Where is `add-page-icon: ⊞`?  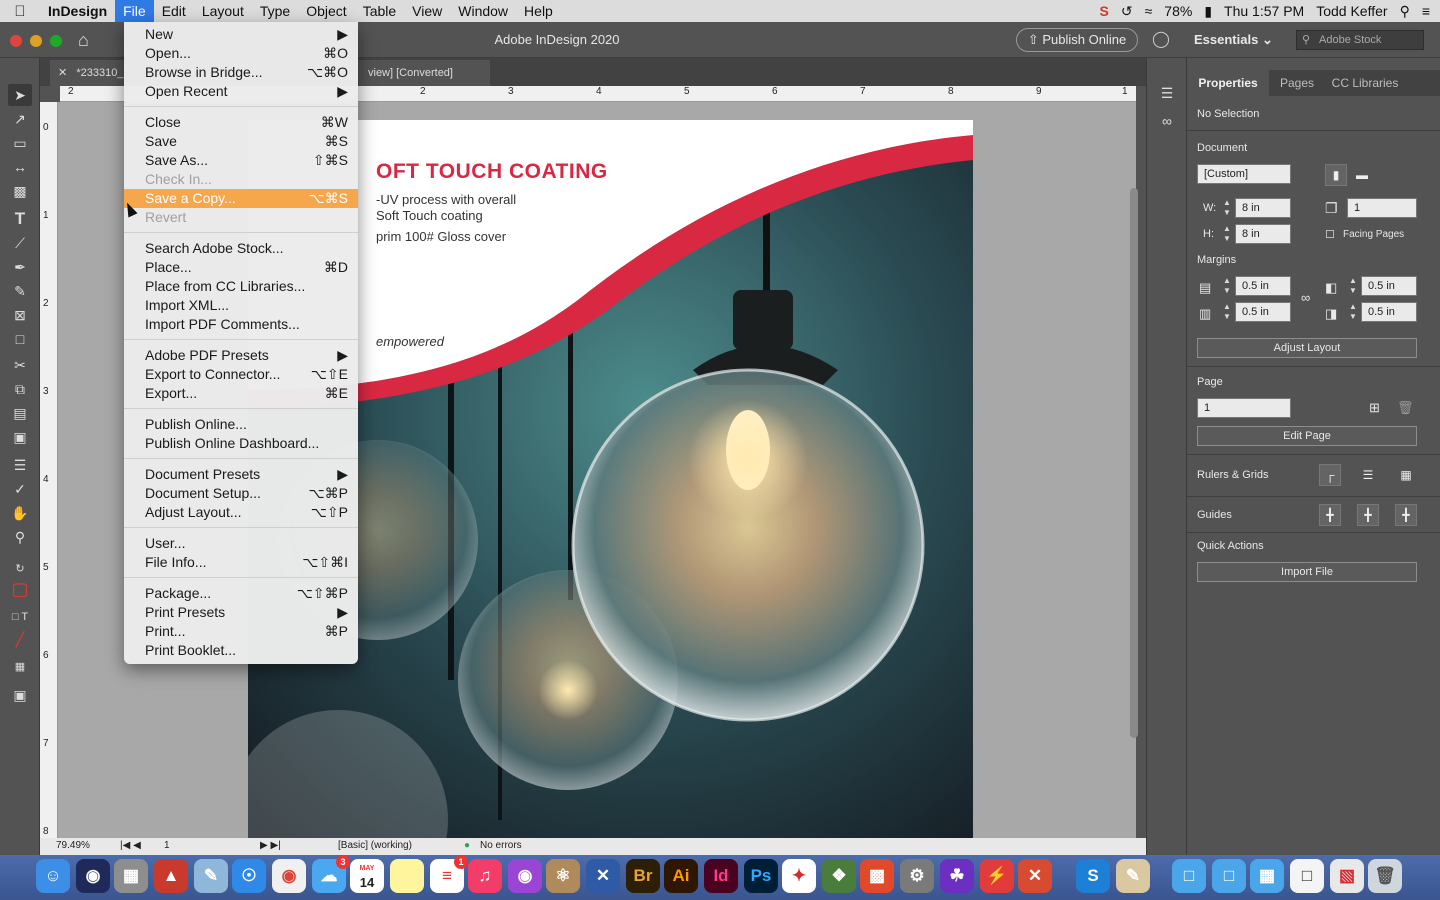
add-page-icon: ⊞ is located at coordinates (1374, 408).